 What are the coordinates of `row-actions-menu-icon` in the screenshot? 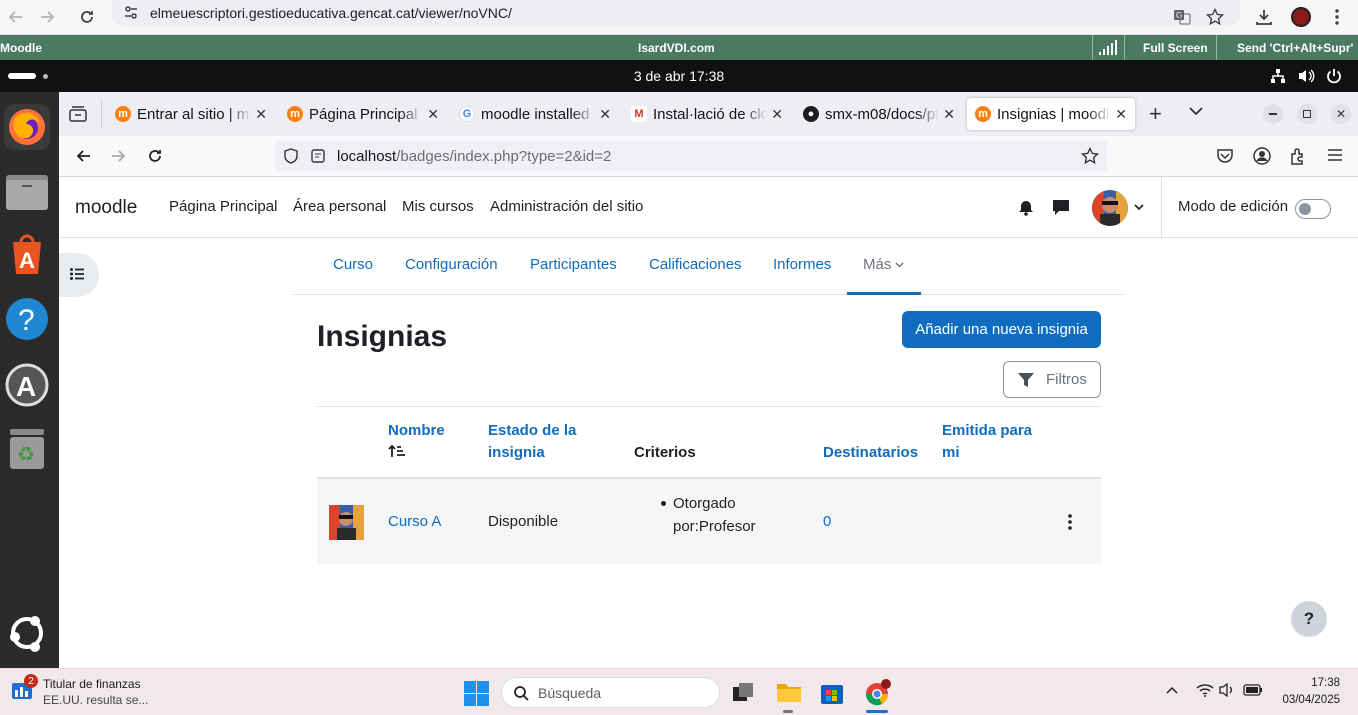 It's located at (1070, 522).